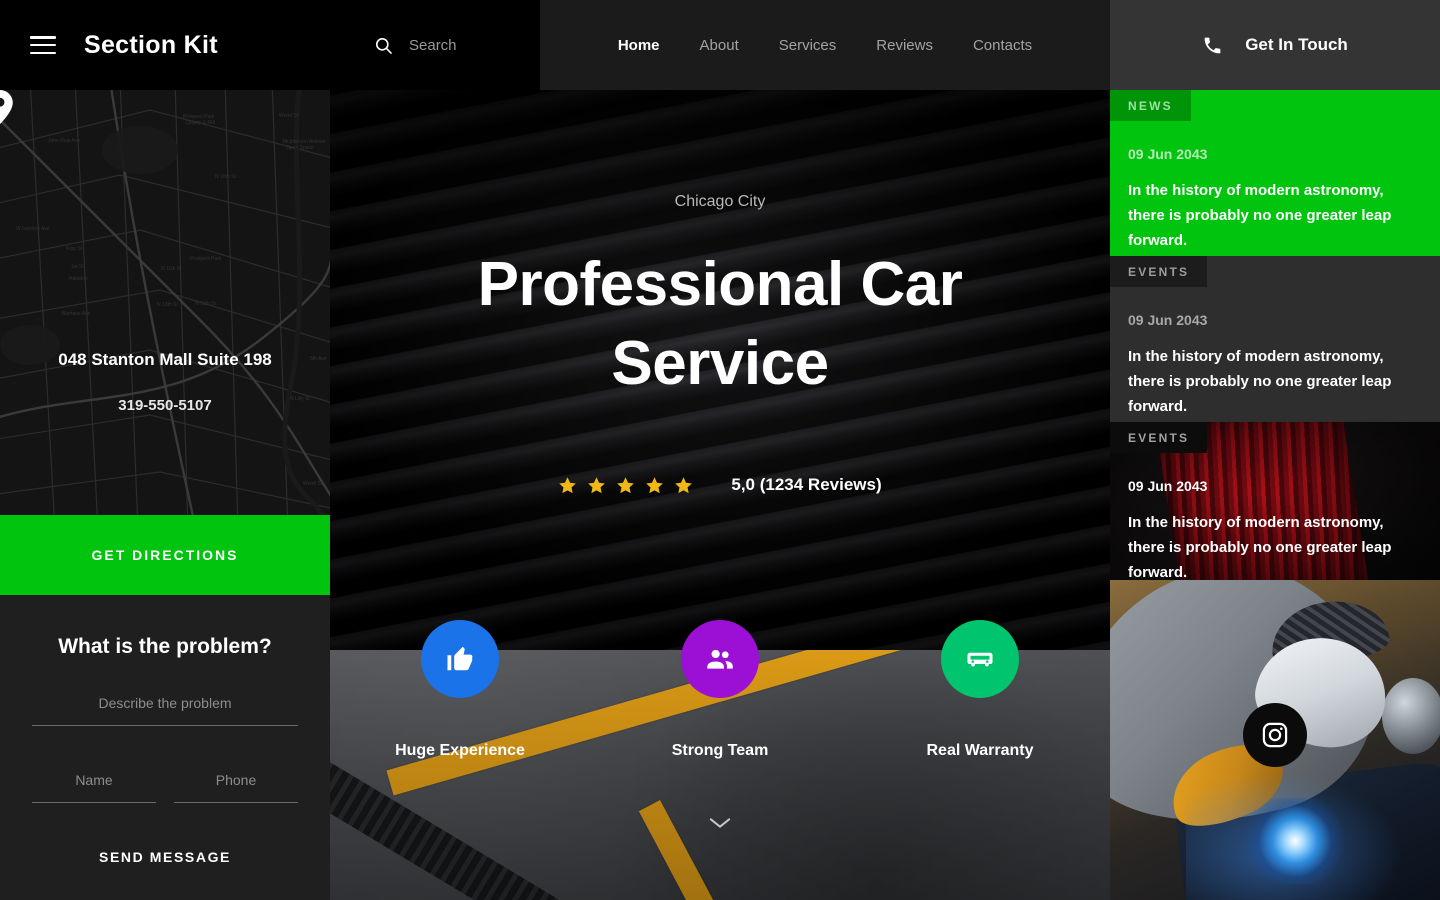  I want to click on svg-text: W Ivanhoe Ave, so click(33, 229).